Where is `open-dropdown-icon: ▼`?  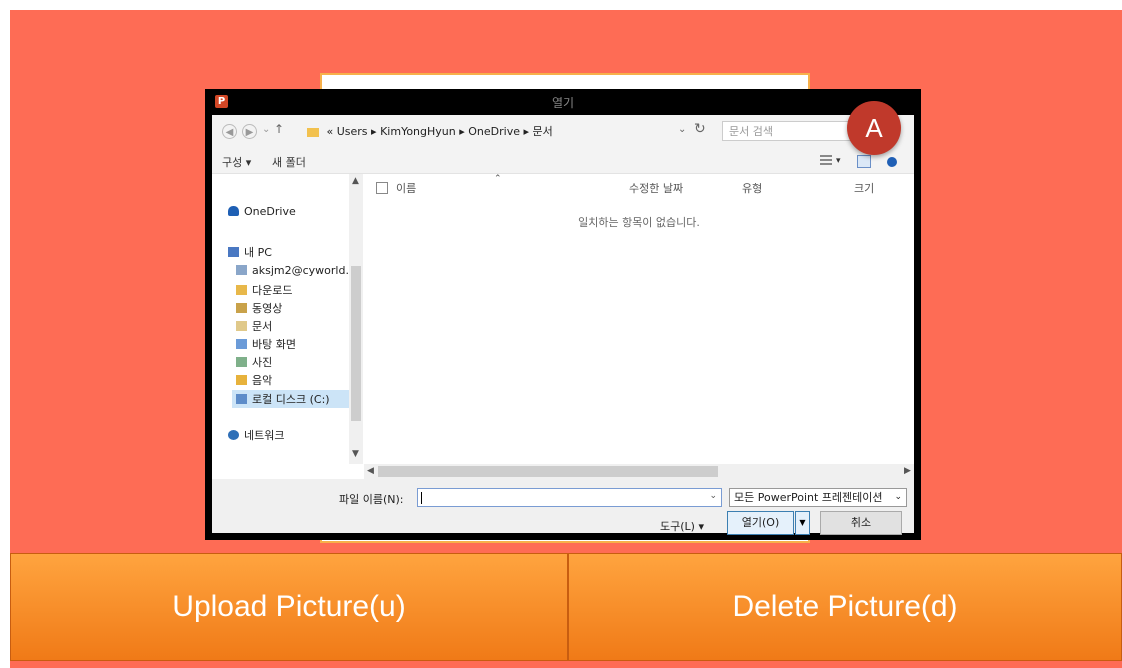
open-dropdown-icon: ▼ is located at coordinates (802, 523).